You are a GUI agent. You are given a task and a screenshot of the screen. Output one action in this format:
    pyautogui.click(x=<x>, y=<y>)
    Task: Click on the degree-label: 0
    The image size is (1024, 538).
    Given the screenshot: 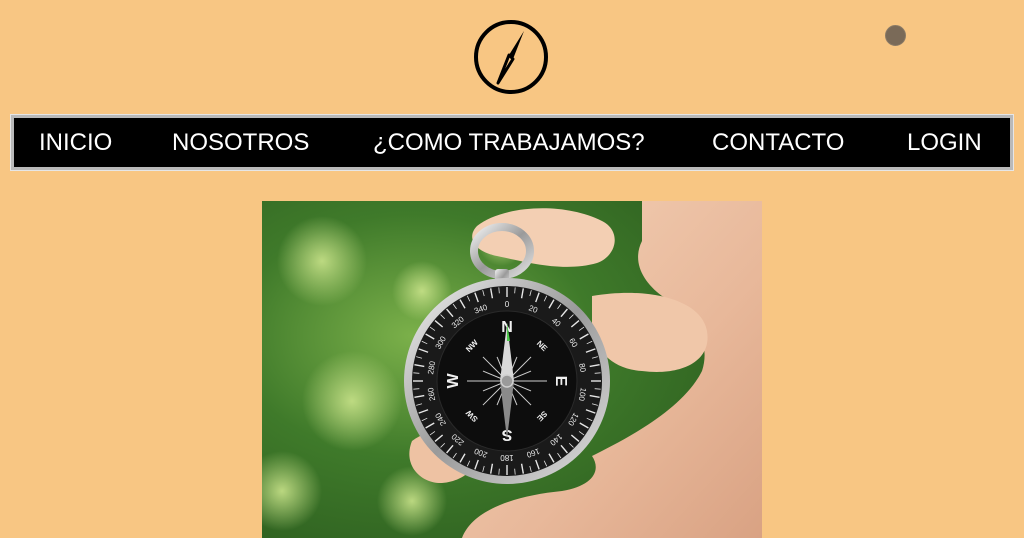 What is the action you would take?
    pyautogui.click(x=507, y=304)
    